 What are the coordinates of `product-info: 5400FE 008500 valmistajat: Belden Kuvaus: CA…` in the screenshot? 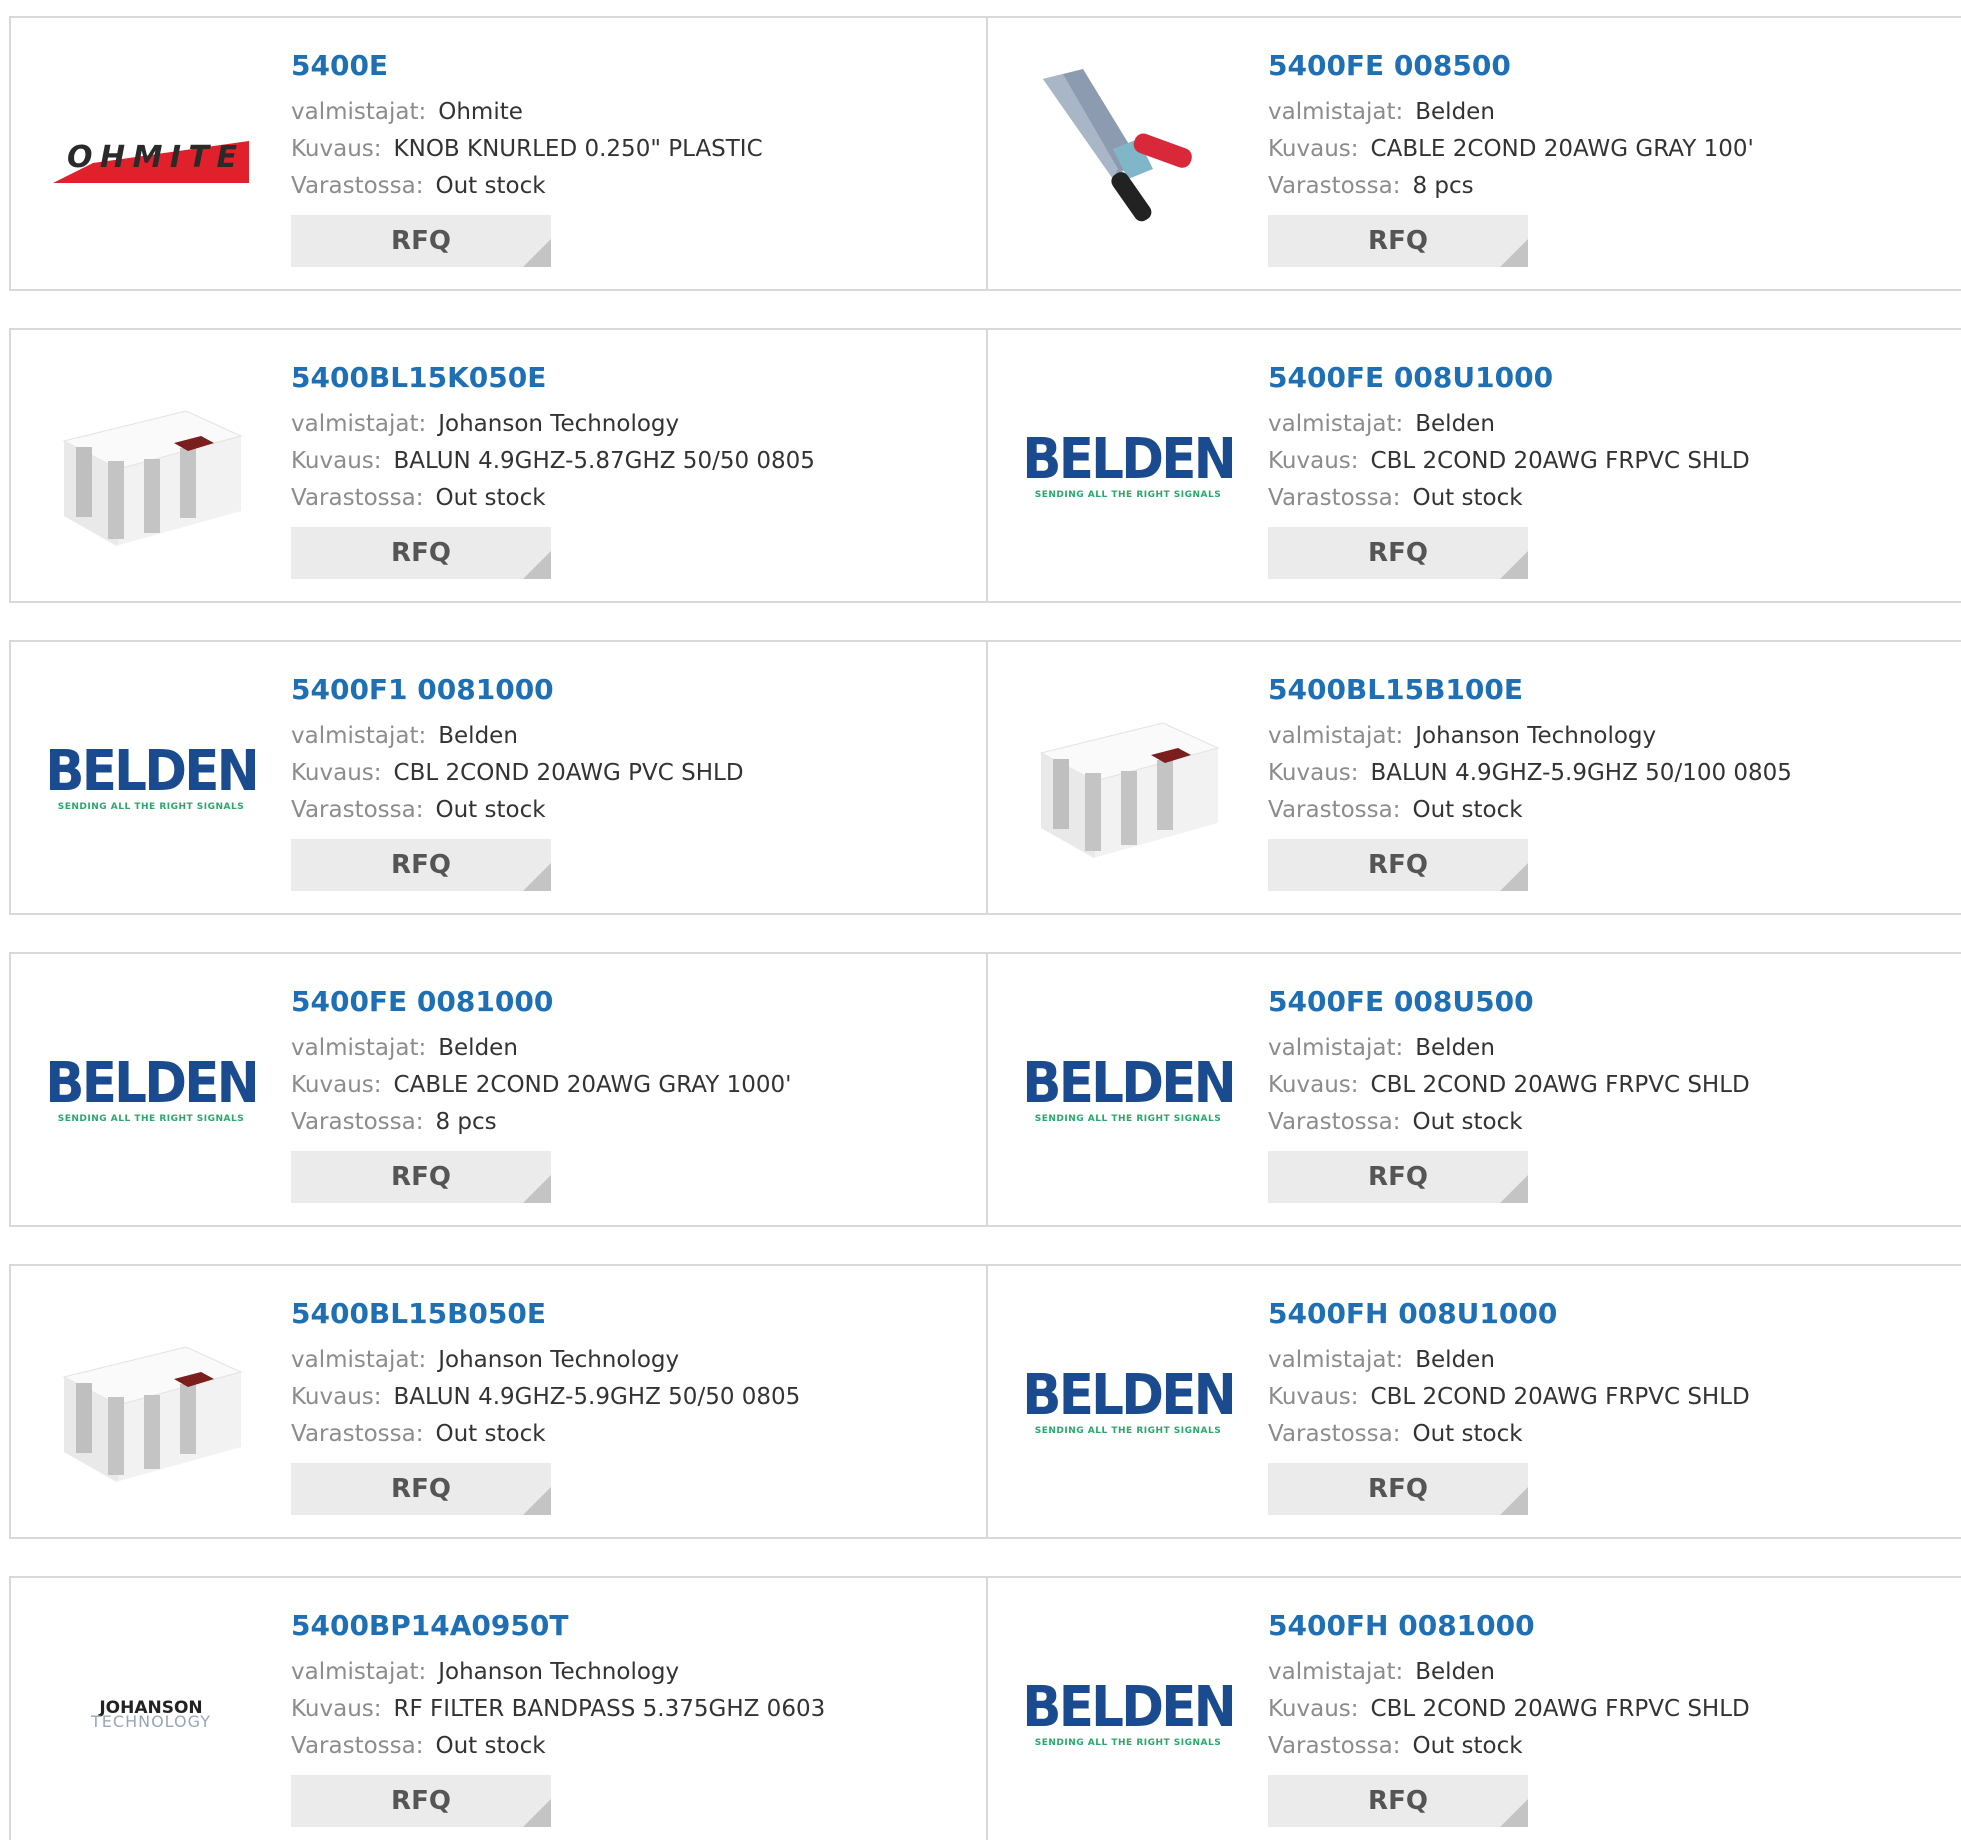 It's located at (1511, 157).